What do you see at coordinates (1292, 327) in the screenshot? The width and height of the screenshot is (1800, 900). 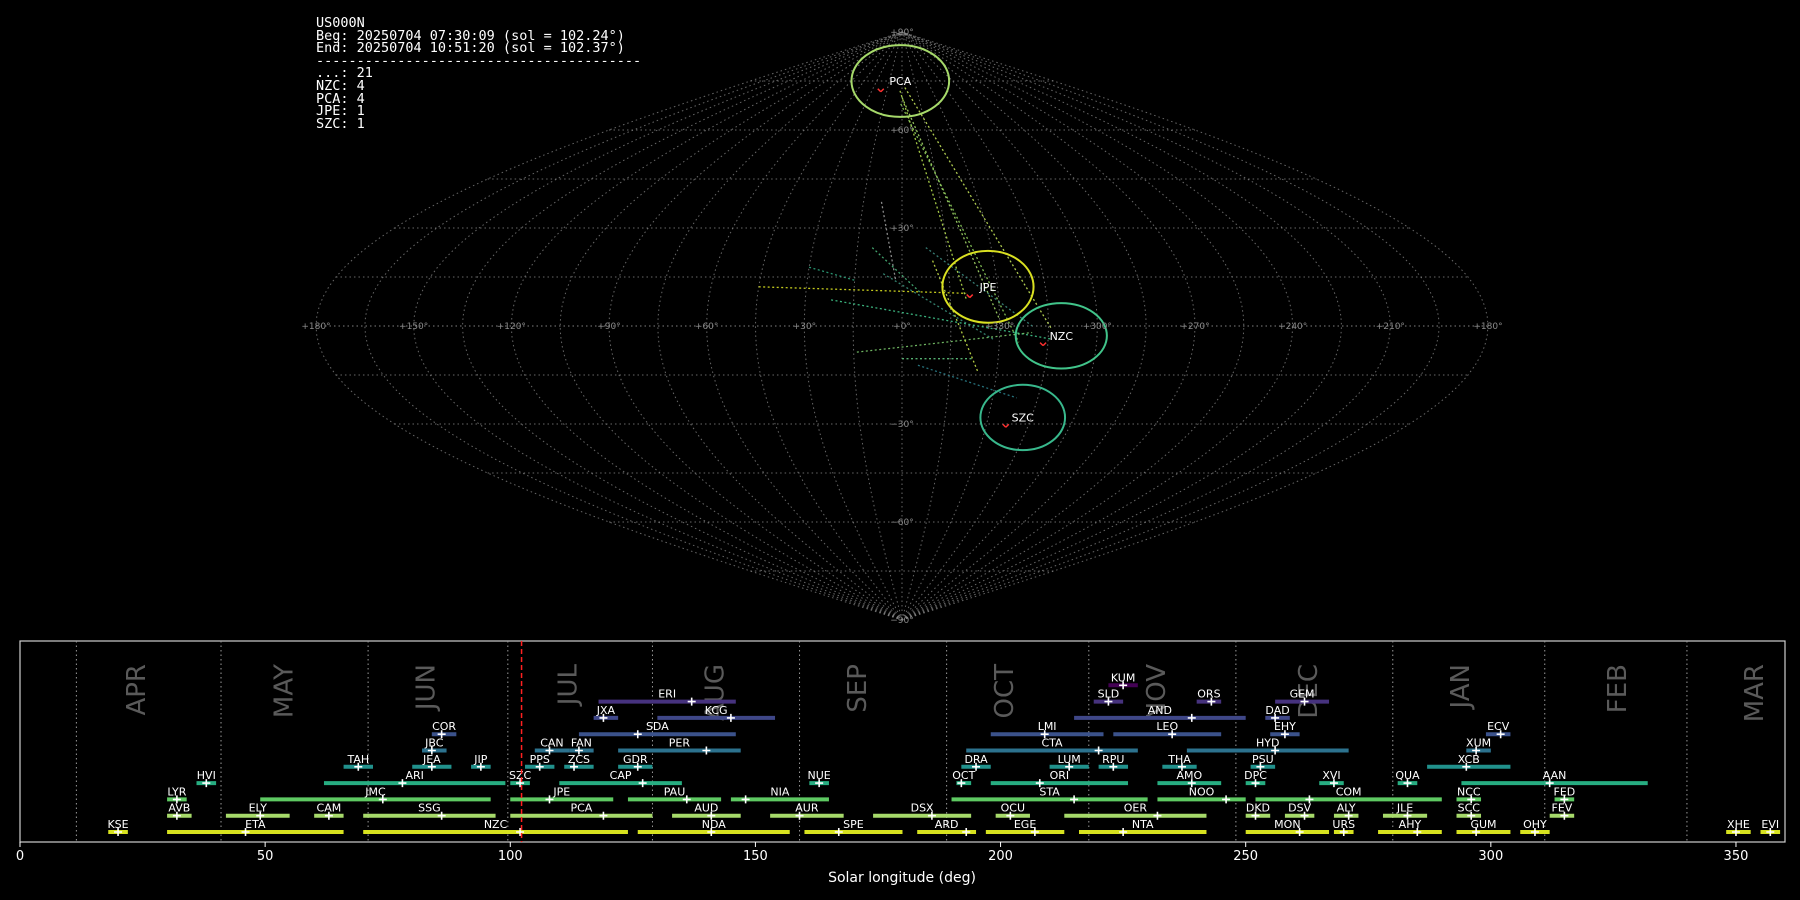 I see `longitude-tick-label: +240°` at bounding box center [1292, 327].